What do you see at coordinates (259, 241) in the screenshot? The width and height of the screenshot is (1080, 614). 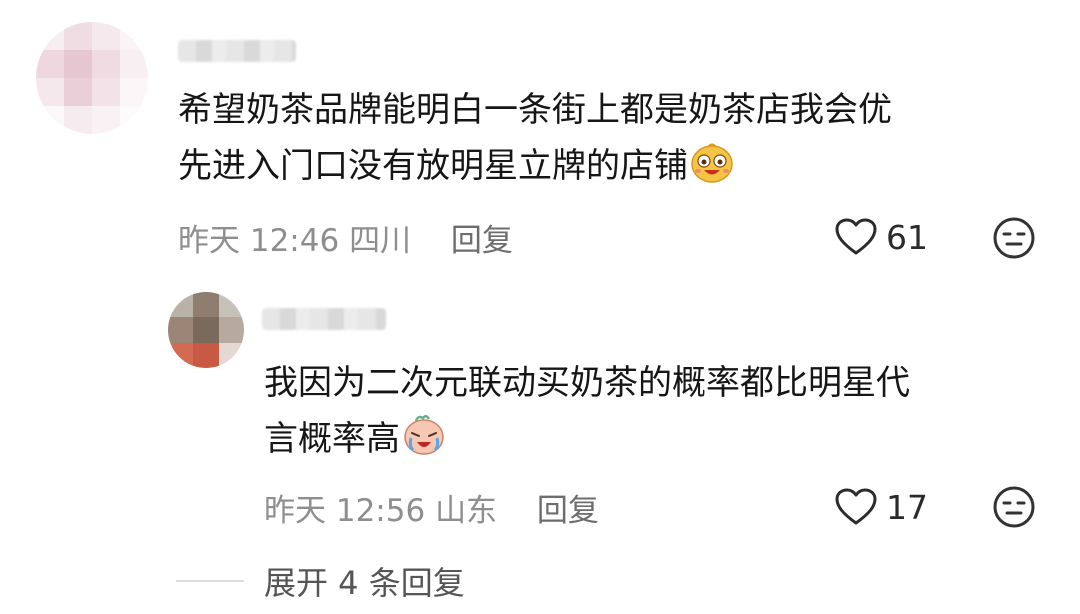 I see `comment-time: 昨天 12:46` at bounding box center [259, 241].